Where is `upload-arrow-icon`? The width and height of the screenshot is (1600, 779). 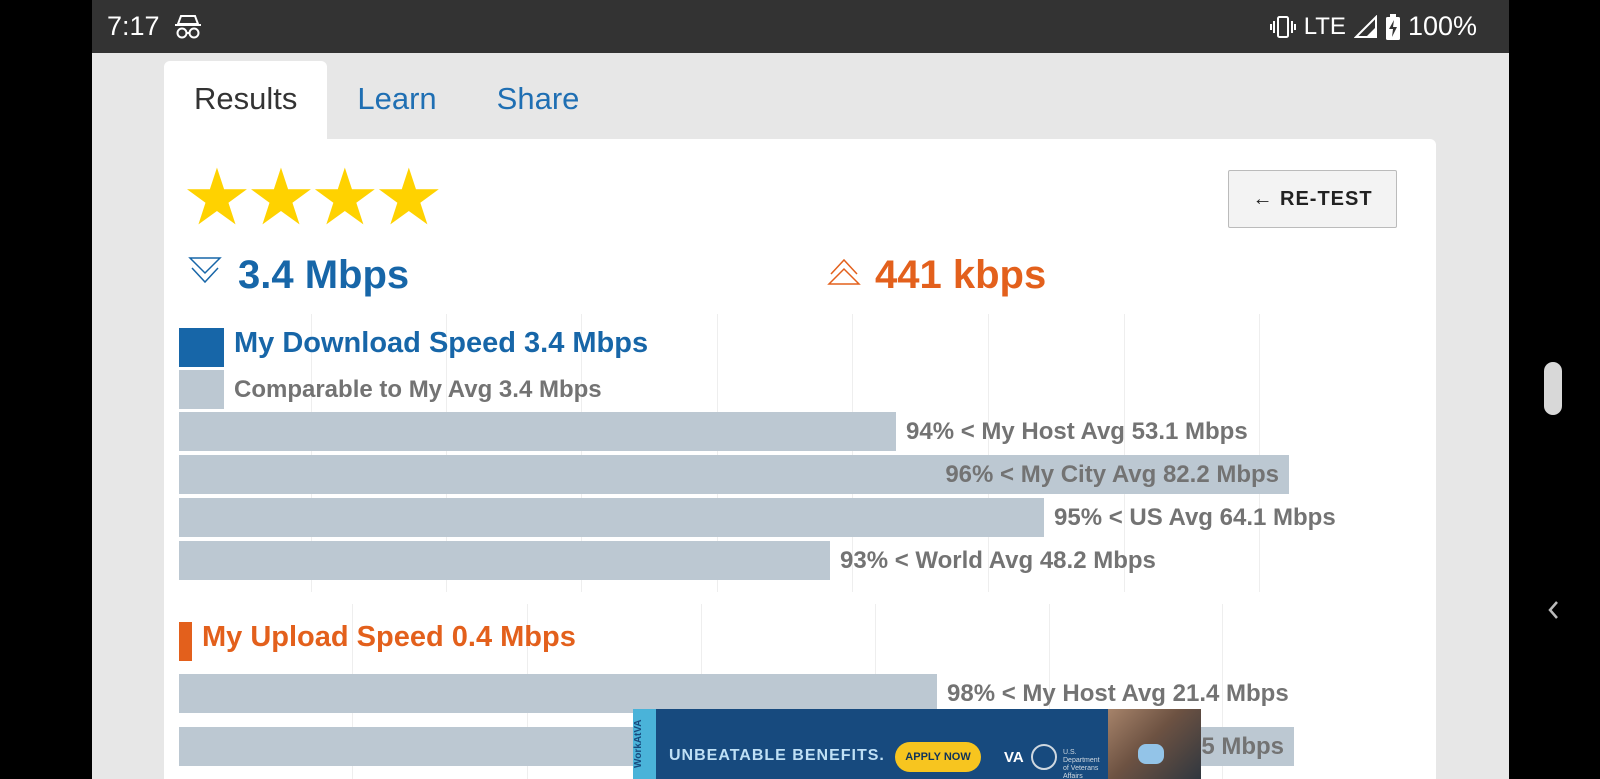
upload-arrow-icon is located at coordinates (844, 271).